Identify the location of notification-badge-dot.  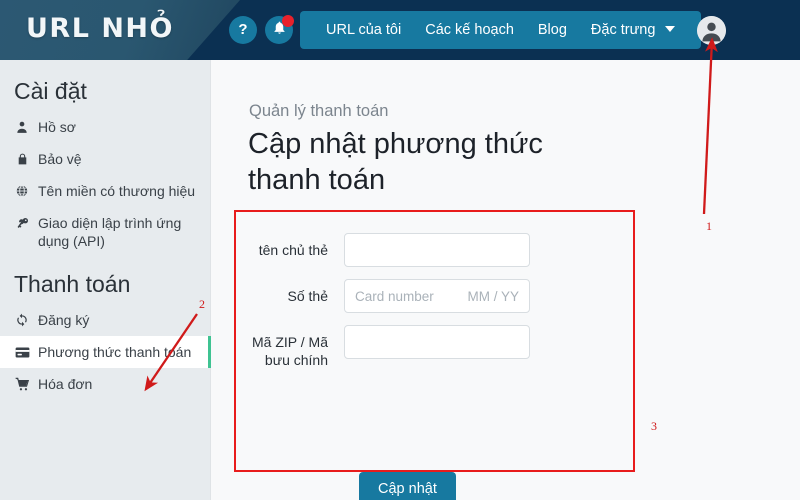
(288, 21).